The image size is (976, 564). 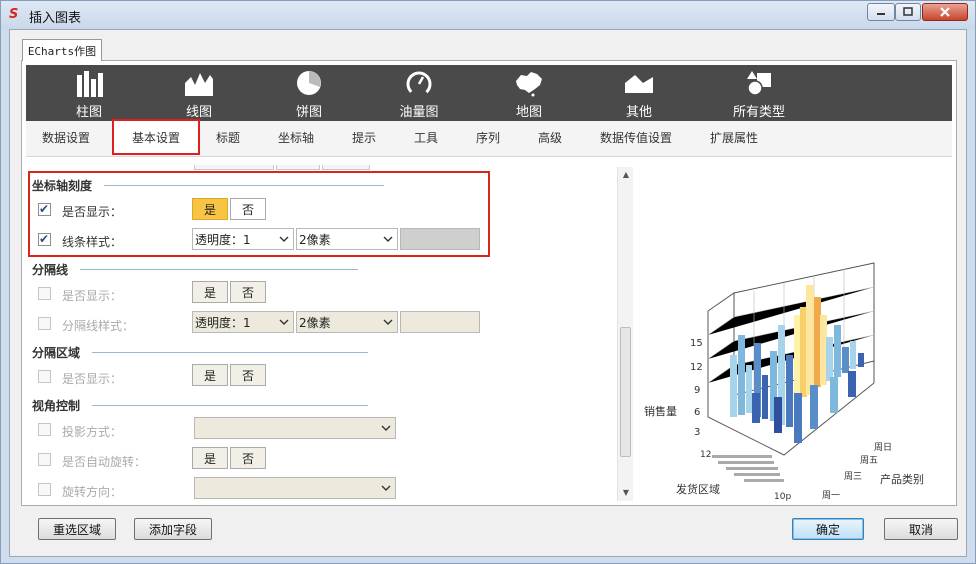 What do you see at coordinates (66, 137) in the screenshot?
I see `tab-data-settings: 数据设置` at bounding box center [66, 137].